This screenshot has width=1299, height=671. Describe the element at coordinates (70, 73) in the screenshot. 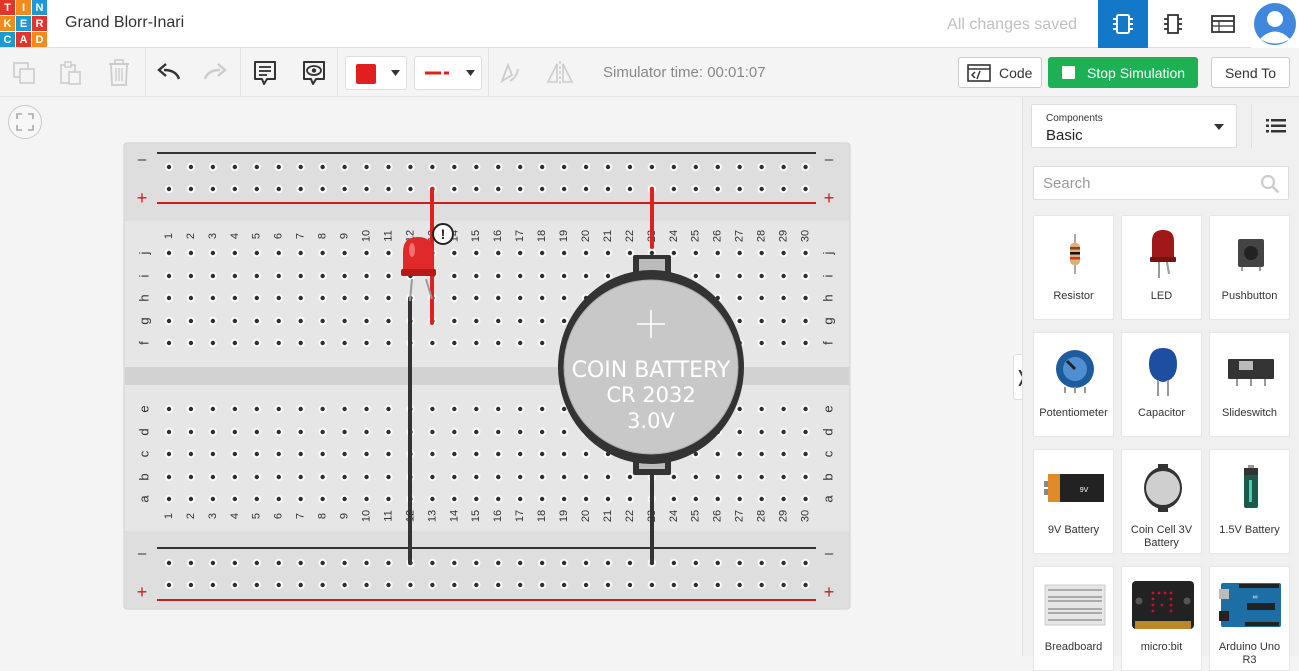

I see `paste-button` at that location.